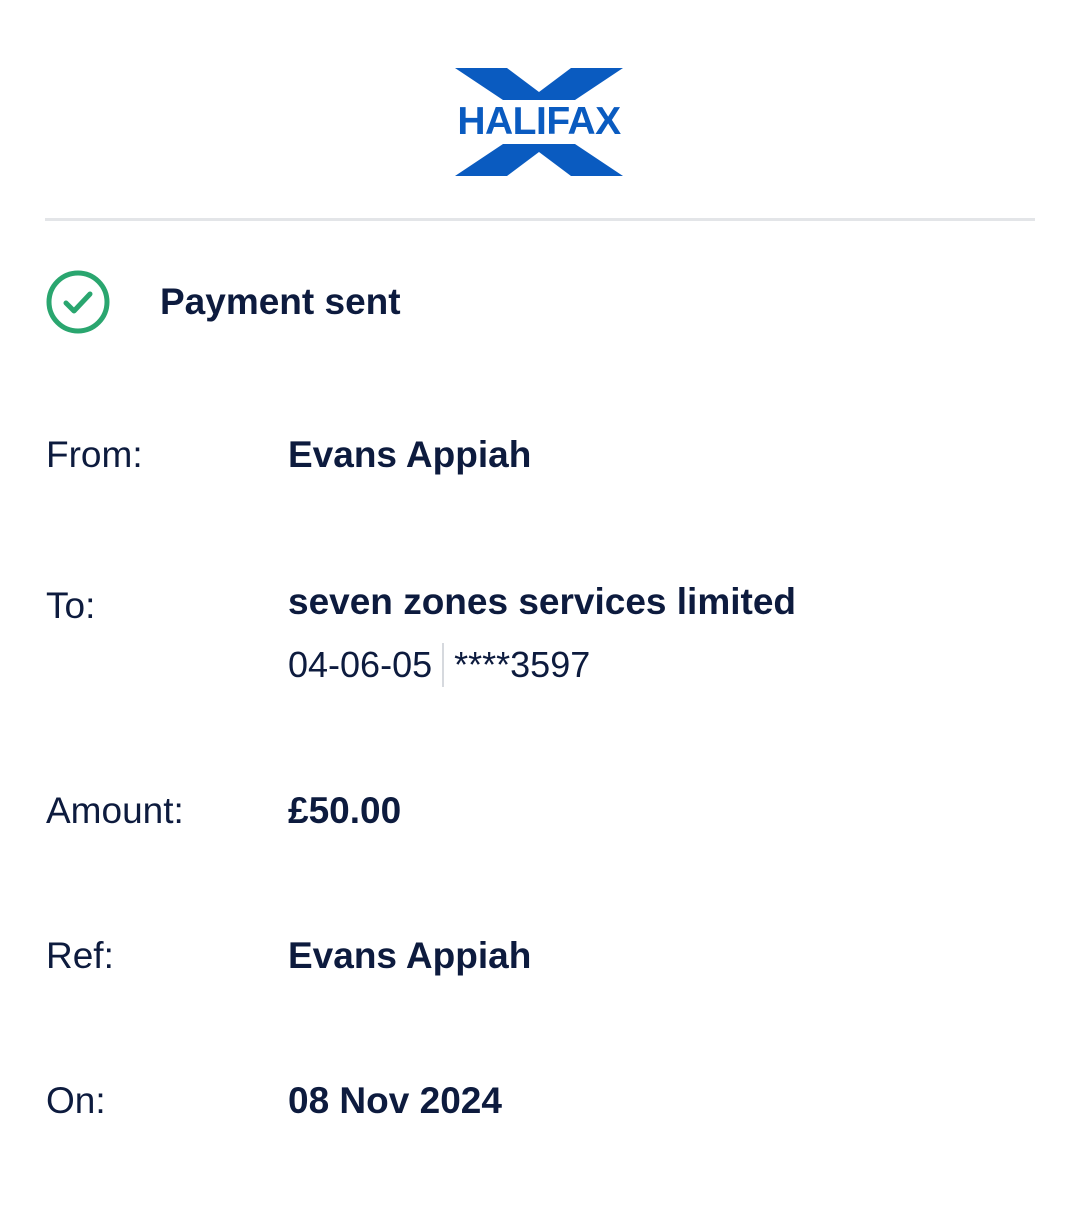 The image size is (1080, 1217). What do you see at coordinates (410, 454) in the screenshot?
I see `from-value: Evans Appiah` at bounding box center [410, 454].